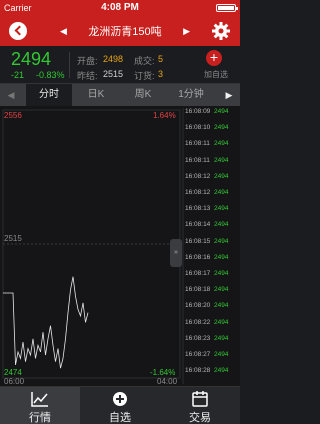  What do you see at coordinates (164, 115) in the screenshot?
I see `pct-axis-max-label: 1.64%` at bounding box center [164, 115].